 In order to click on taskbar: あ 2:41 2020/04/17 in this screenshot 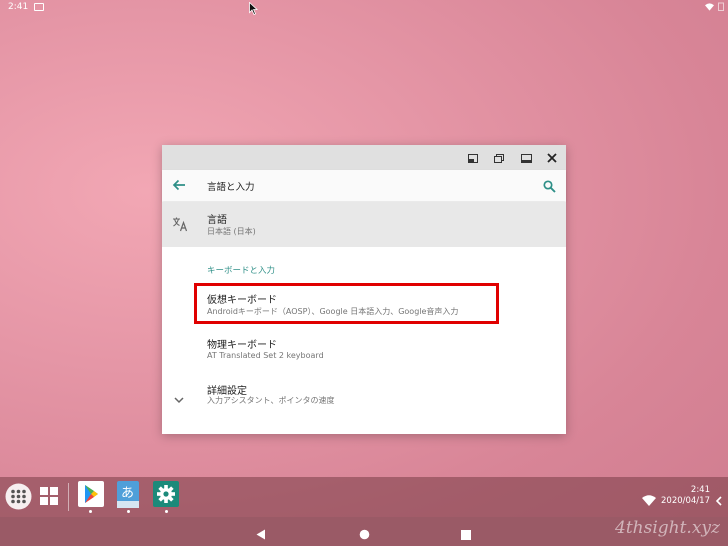, I will do `click(364, 497)`.